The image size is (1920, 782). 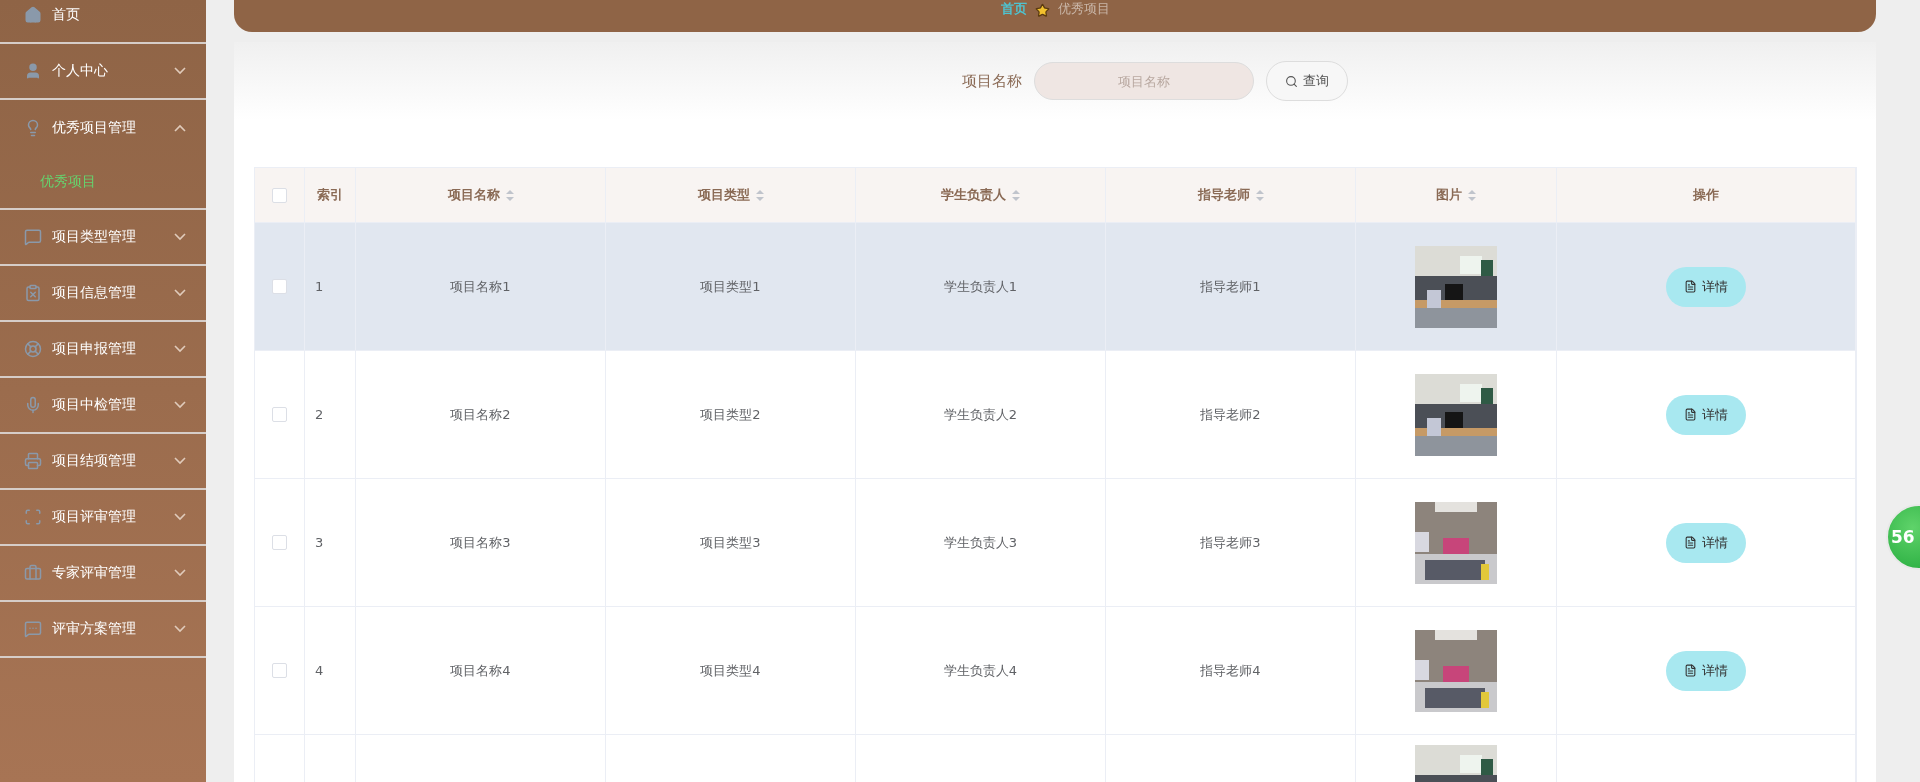 I want to click on printer-icon, so click(x=33, y=461).